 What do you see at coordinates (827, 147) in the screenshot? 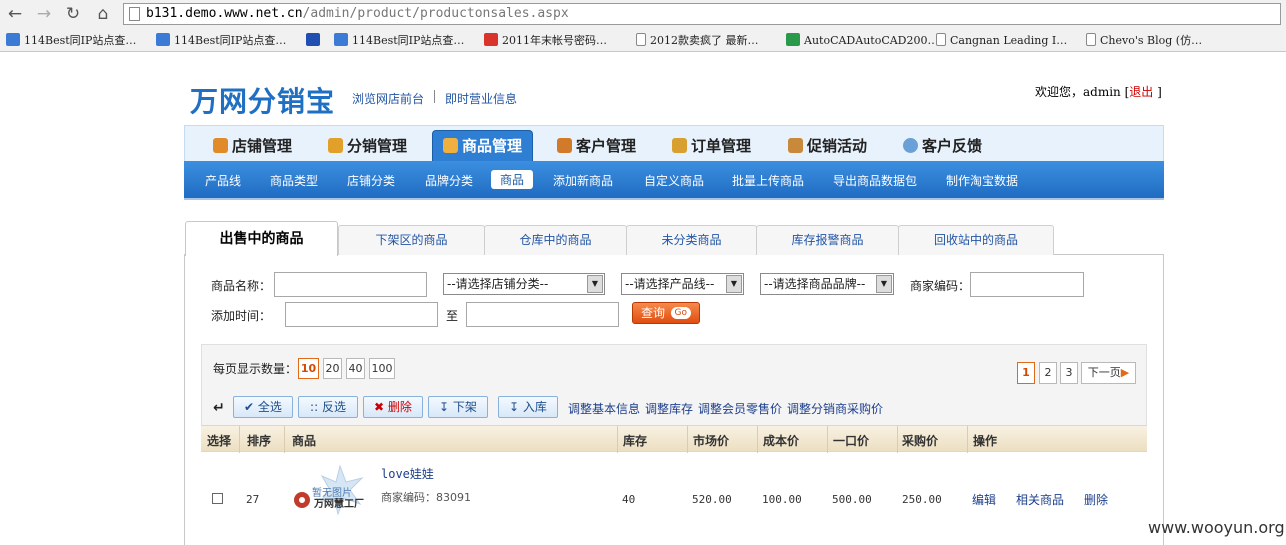
I see `nav-promotions: 促销活动` at bounding box center [827, 147].